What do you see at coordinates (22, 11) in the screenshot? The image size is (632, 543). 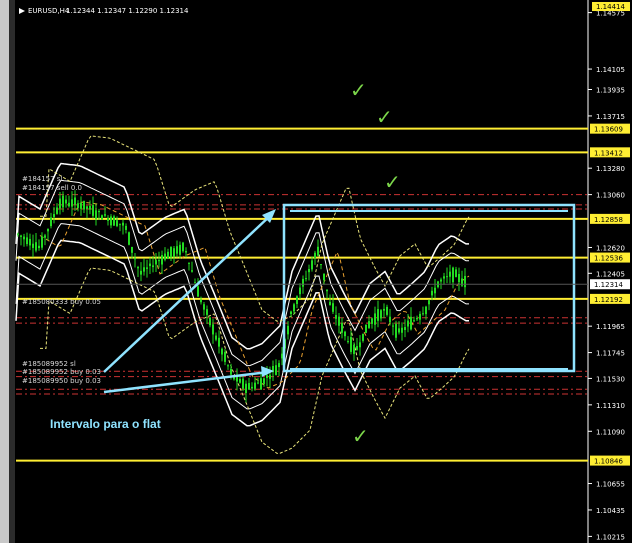 I see `header-arrow-icon` at bounding box center [22, 11].